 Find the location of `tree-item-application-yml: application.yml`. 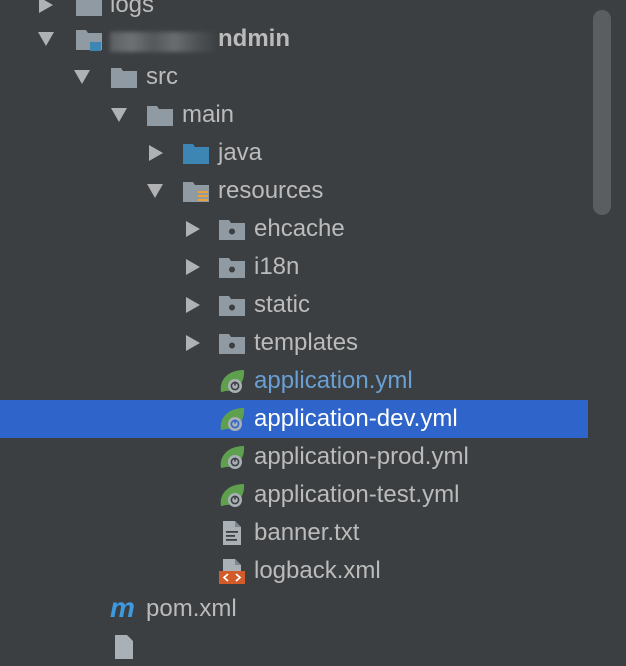

tree-item-application-yml: application.yml is located at coordinates (294, 381).